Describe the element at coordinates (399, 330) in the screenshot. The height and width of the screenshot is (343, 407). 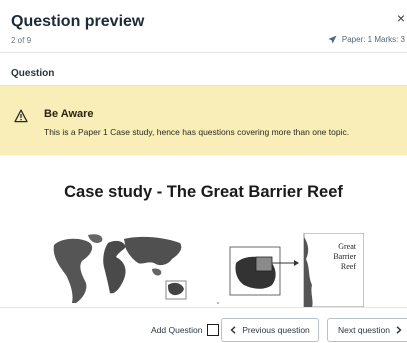
I see `chevron-right-icon` at that location.